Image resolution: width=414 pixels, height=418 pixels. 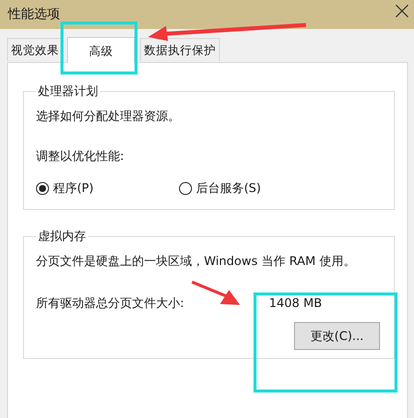 What do you see at coordinates (101, 50) in the screenshot?
I see `tab: 高级` at bounding box center [101, 50].